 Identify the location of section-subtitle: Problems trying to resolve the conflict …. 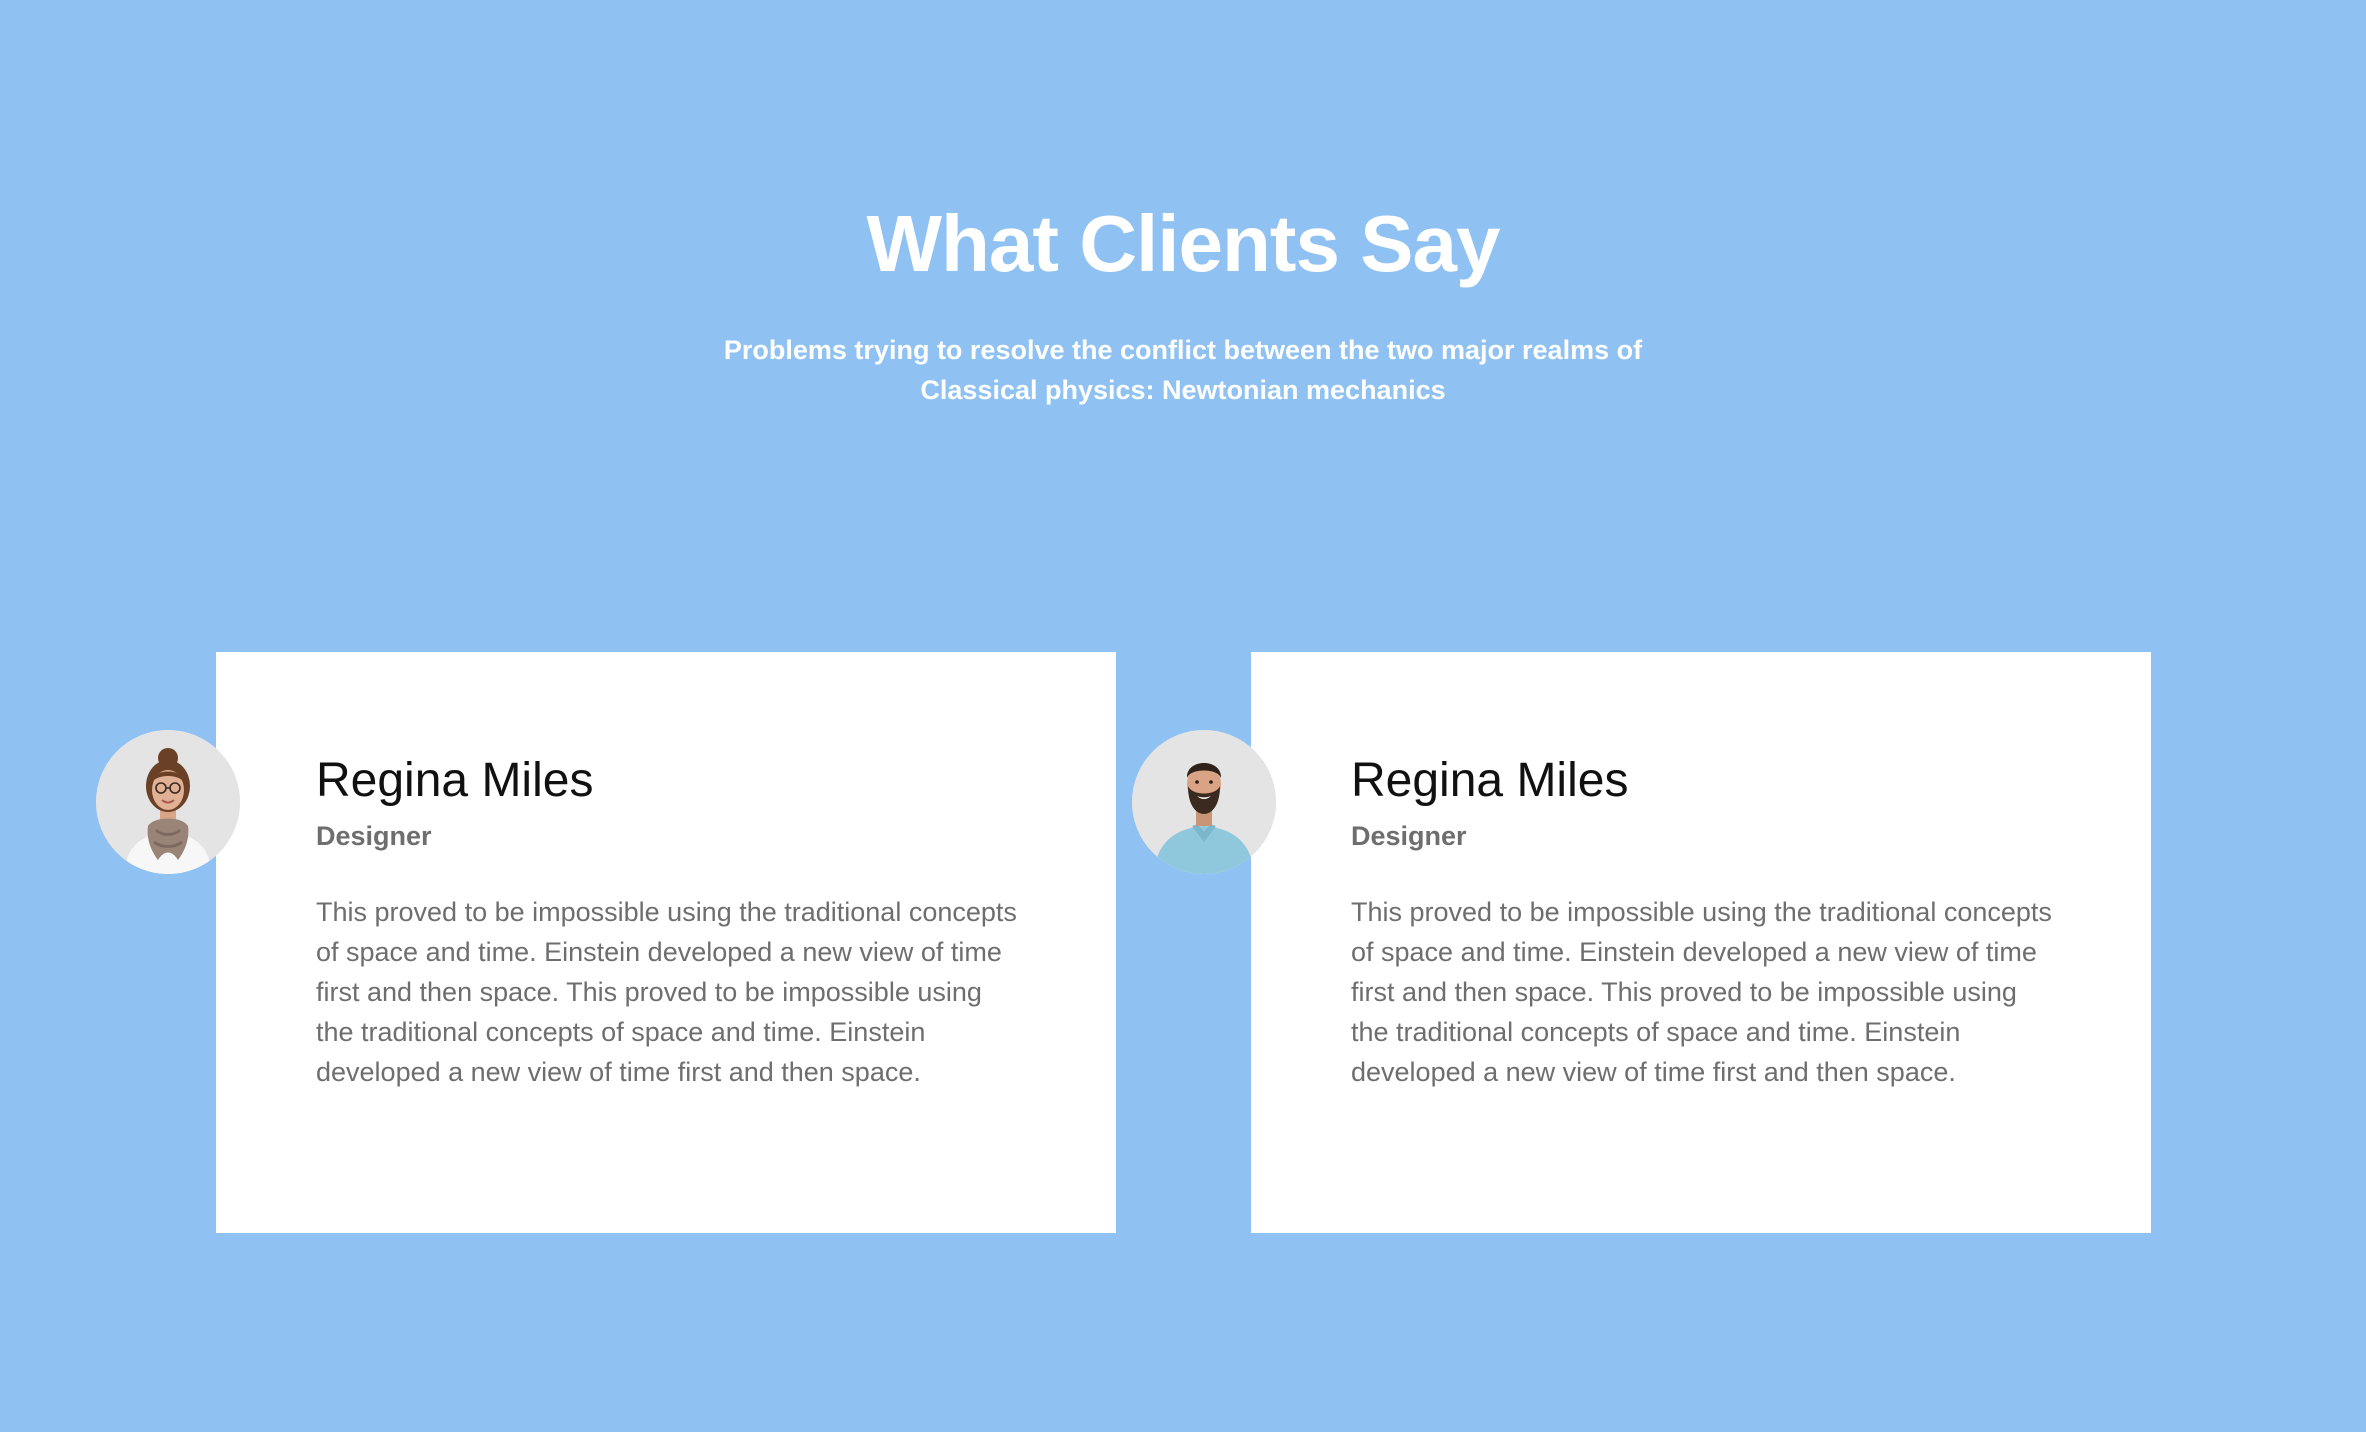
(1183, 370).